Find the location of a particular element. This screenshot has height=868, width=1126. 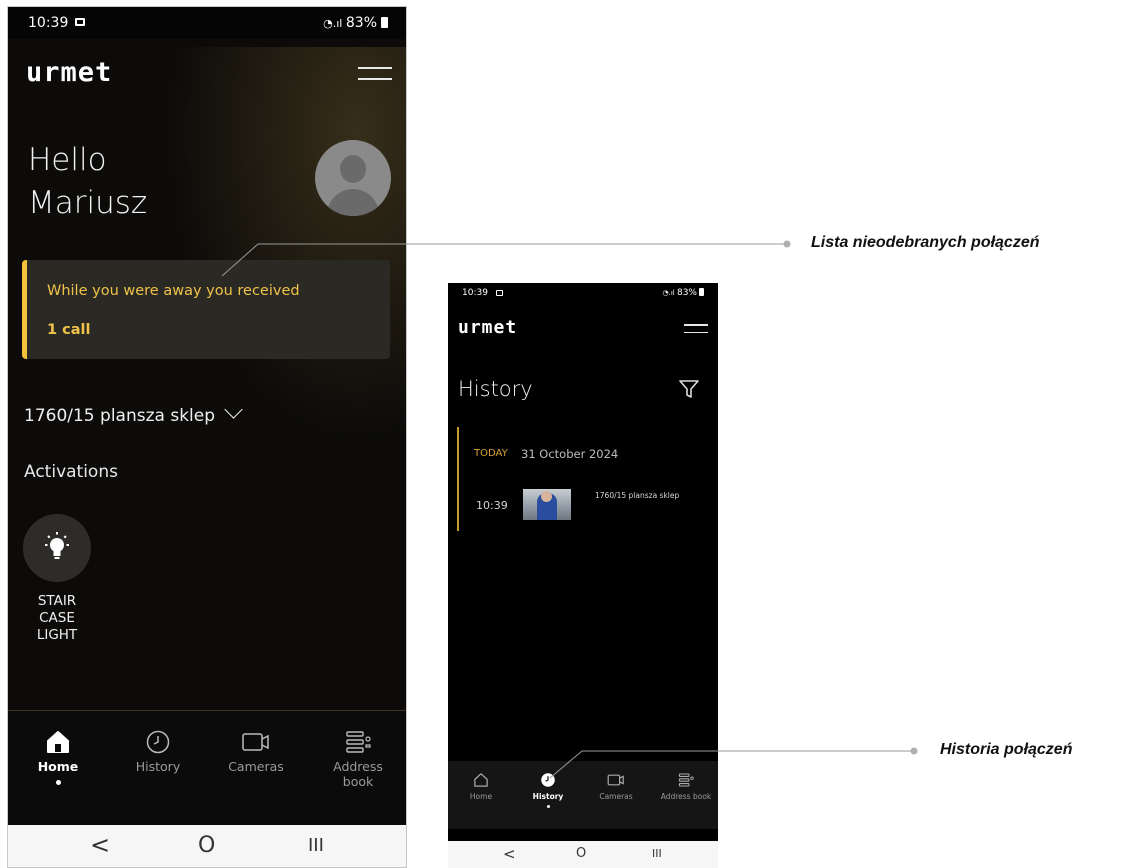

callout-missed-calls: Lista nieodebranych połączeń is located at coordinates (925, 242).